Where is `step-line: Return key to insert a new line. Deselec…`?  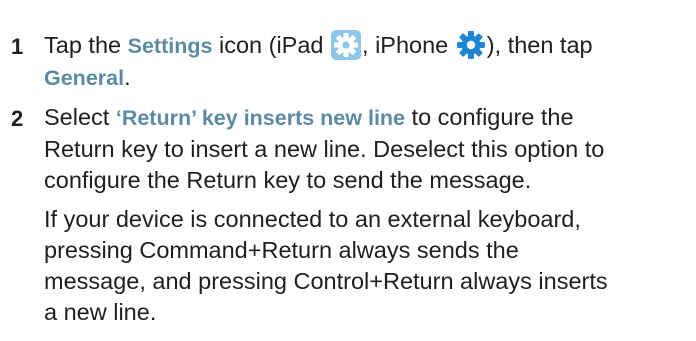
step-line: Return key to insert a new line. Deselec… is located at coordinates (324, 149).